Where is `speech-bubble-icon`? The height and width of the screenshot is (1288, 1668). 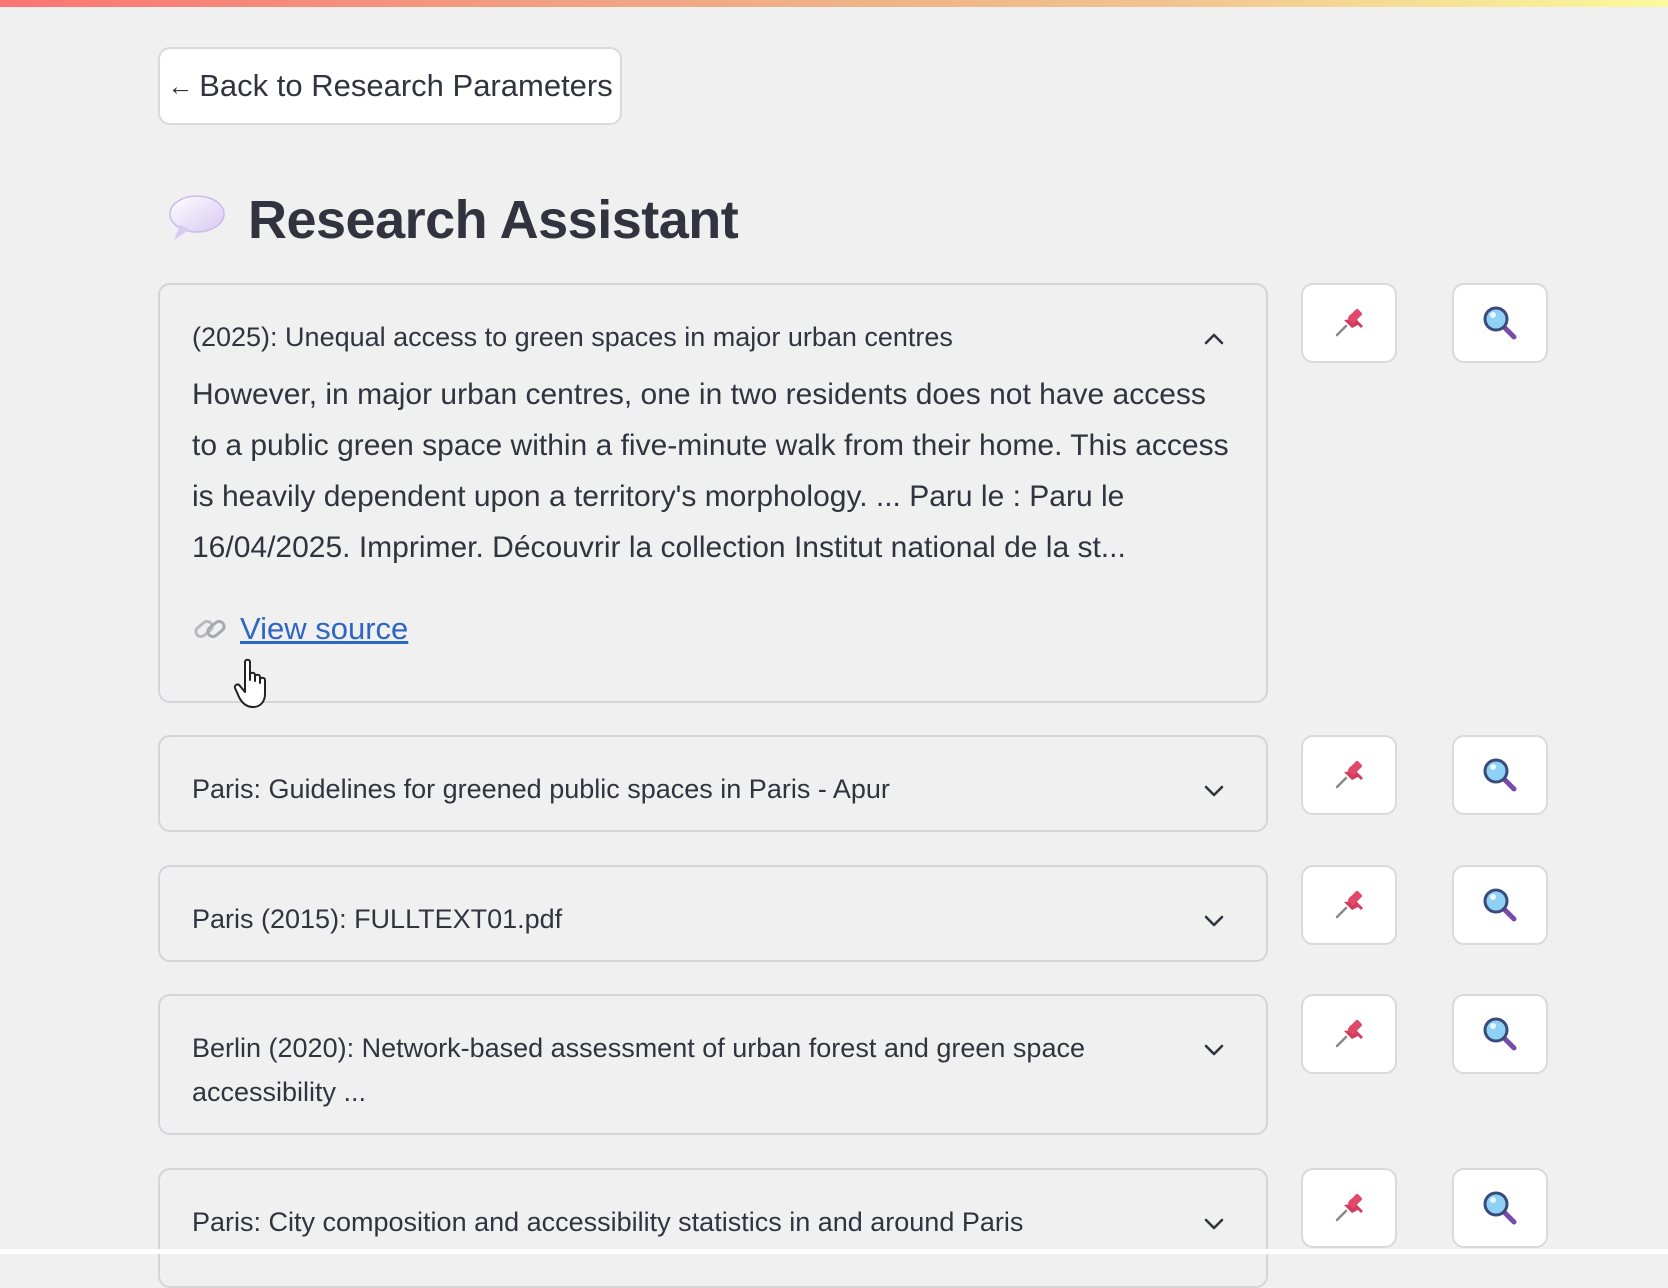 speech-bubble-icon is located at coordinates (197, 217).